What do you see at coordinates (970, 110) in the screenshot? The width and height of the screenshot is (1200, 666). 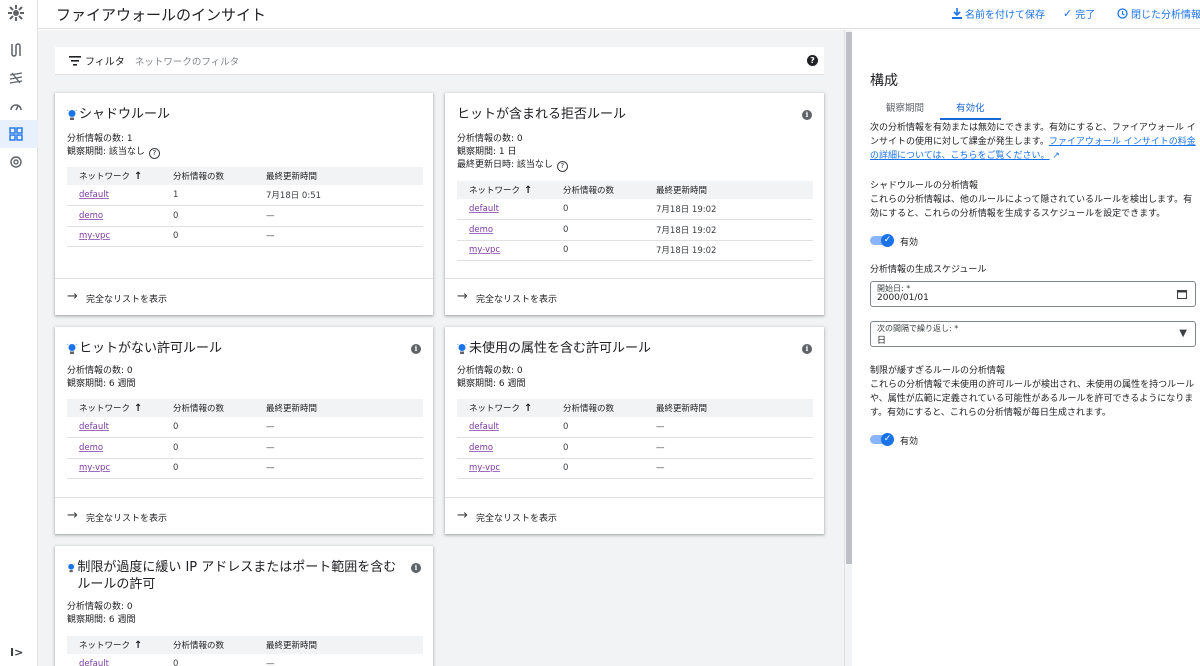 I see `tab-enablement: 有効化` at bounding box center [970, 110].